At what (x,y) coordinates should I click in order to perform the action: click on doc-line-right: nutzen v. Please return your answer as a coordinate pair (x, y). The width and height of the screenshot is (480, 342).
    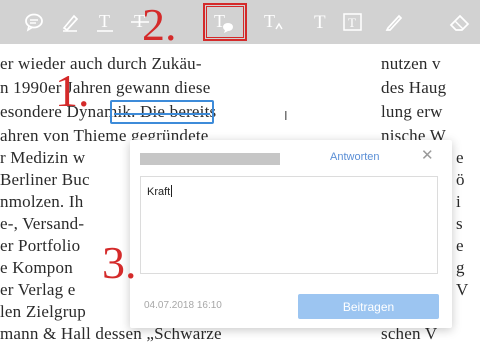
    Looking at the image, I should click on (411, 63).